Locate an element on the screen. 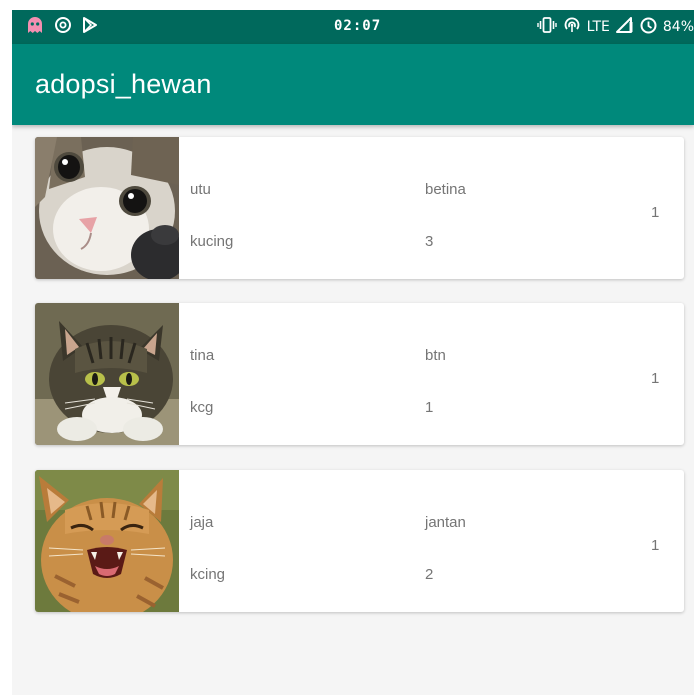  pet-species: kcg is located at coordinates (202, 407).